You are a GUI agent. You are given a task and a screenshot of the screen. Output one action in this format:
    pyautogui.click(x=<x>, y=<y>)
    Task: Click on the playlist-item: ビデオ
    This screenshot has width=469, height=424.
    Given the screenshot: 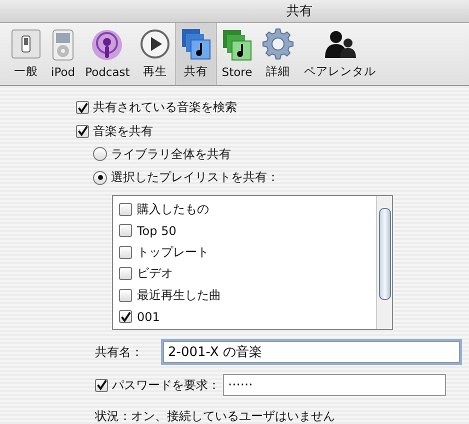 What is the action you would take?
    pyautogui.click(x=155, y=273)
    